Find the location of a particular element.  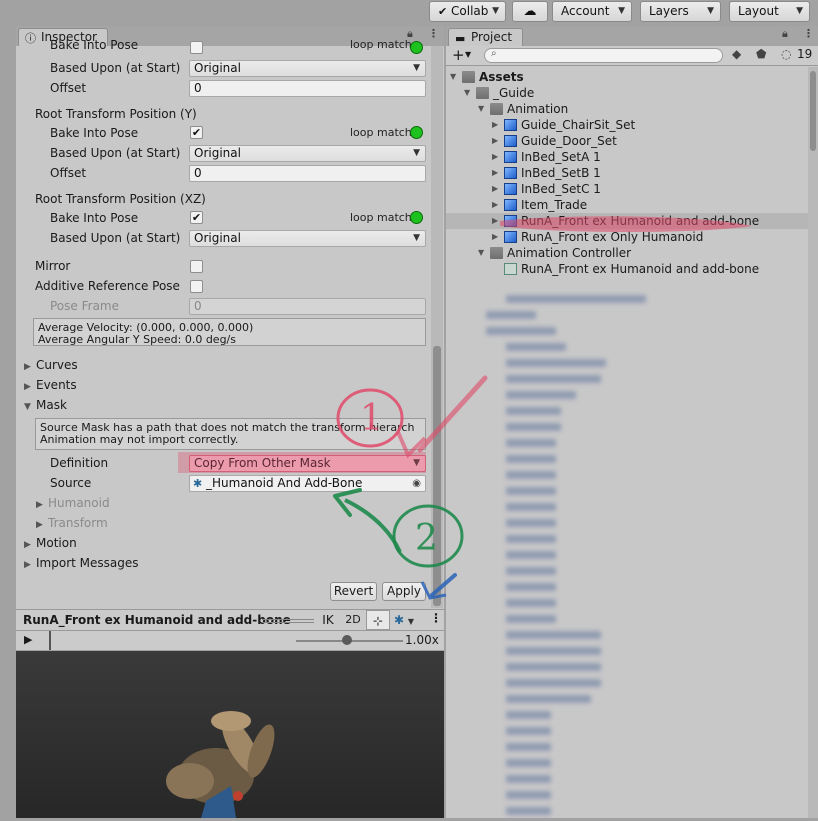

pose-frame-row: Pose Frame 0 is located at coordinates (221, 306).